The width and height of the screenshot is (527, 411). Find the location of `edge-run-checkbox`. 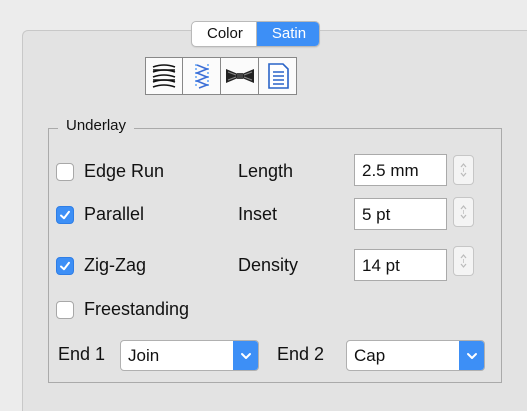

edge-run-checkbox is located at coordinates (65, 171).